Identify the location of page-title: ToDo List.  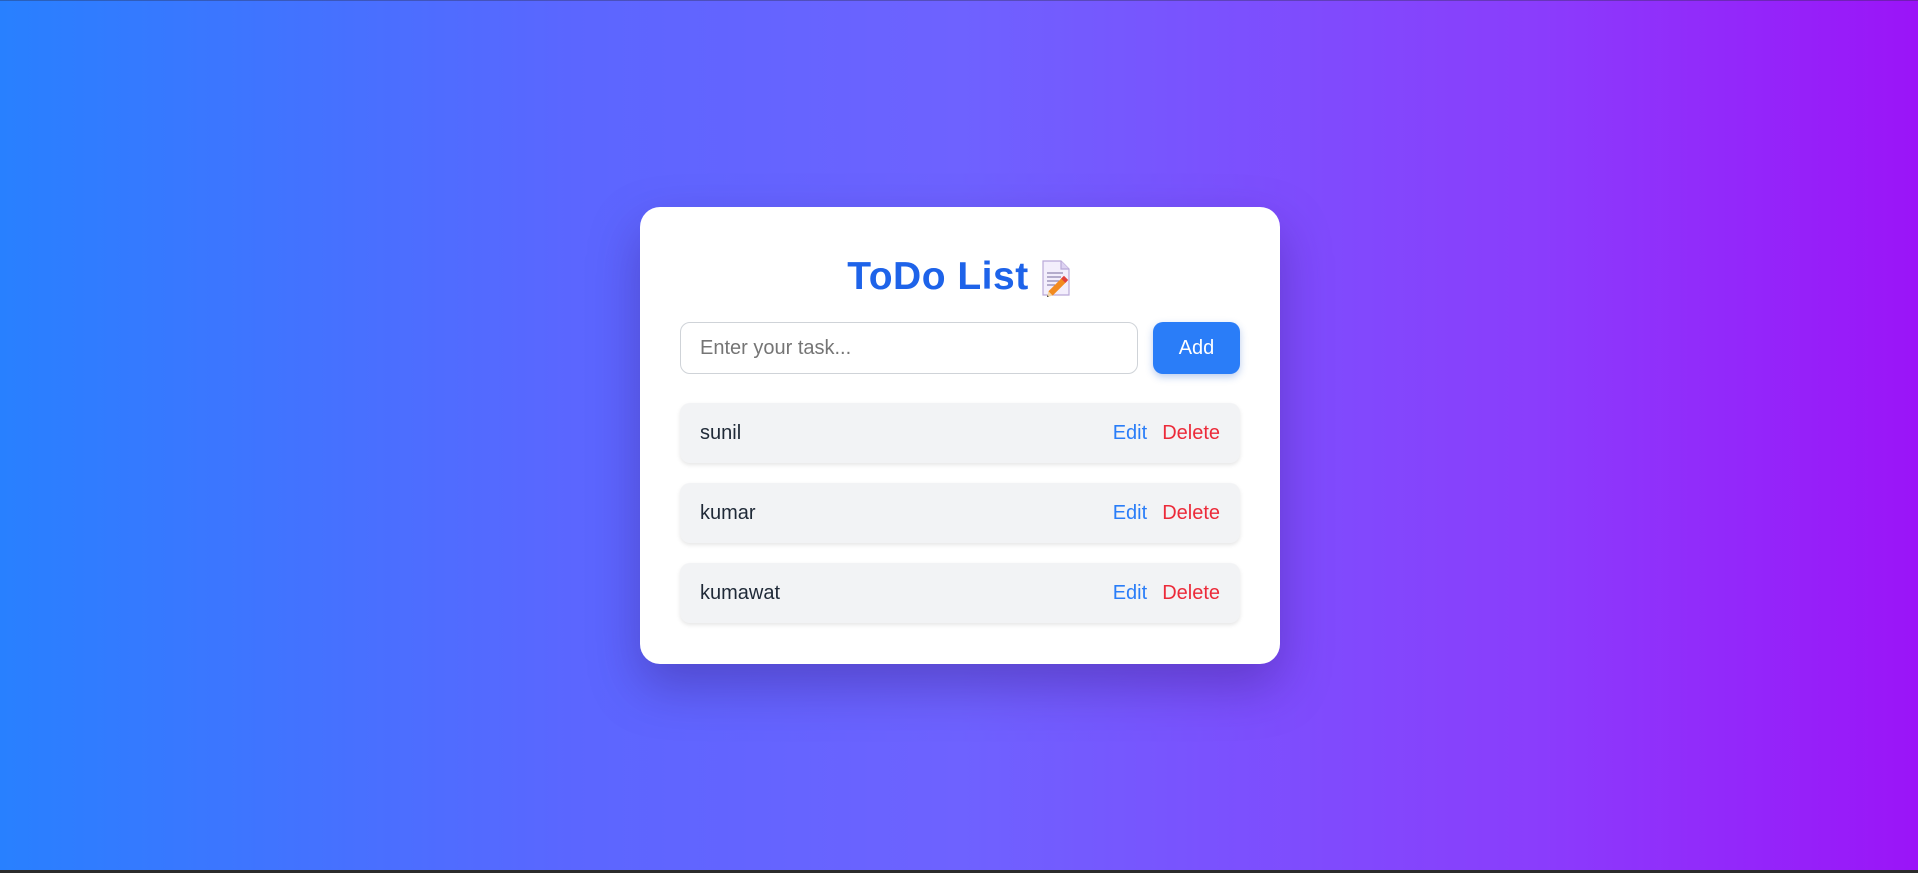
(938, 276).